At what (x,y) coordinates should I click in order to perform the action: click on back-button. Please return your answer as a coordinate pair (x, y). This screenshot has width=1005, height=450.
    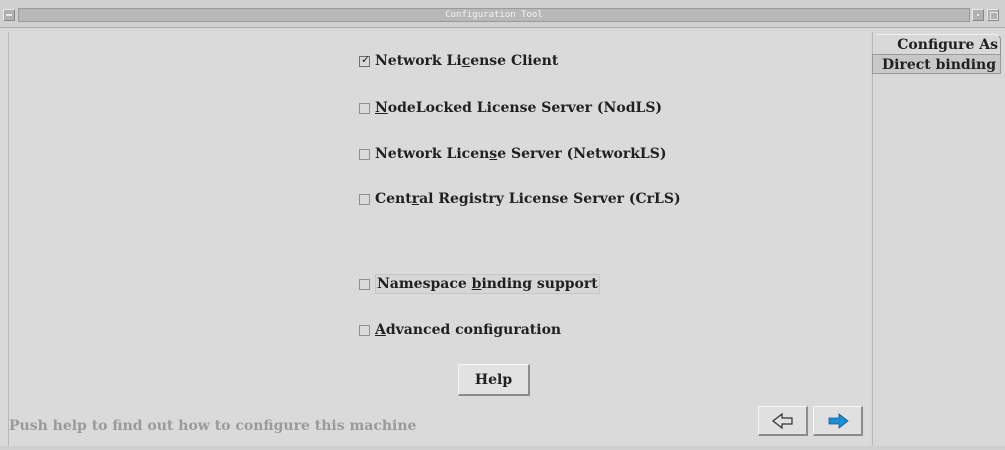
    Looking at the image, I should click on (783, 421).